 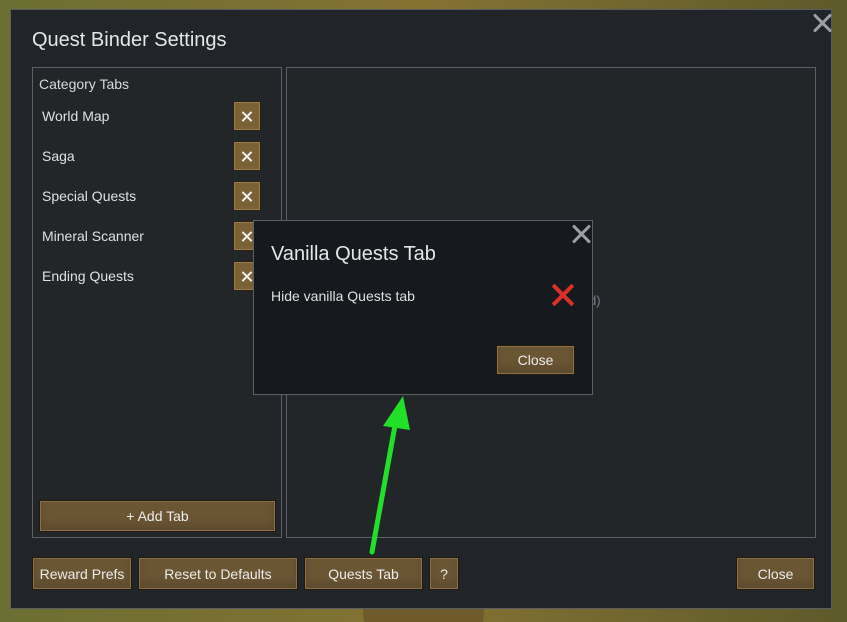 What do you see at coordinates (535, 360) in the screenshot?
I see `dialog-close-button: Close` at bounding box center [535, 360].